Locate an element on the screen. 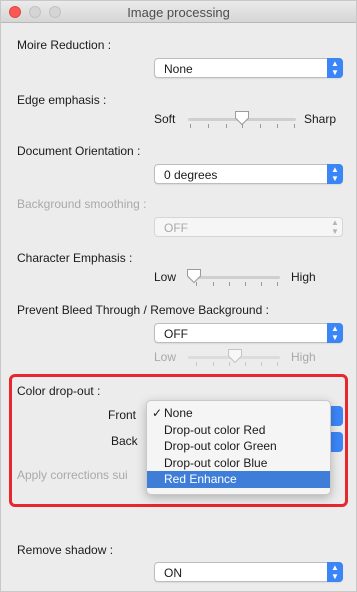 The height and width of the screenshot is (592, 357). menu-item-label: Drop-out color Red is located at coordinates (215, 429).